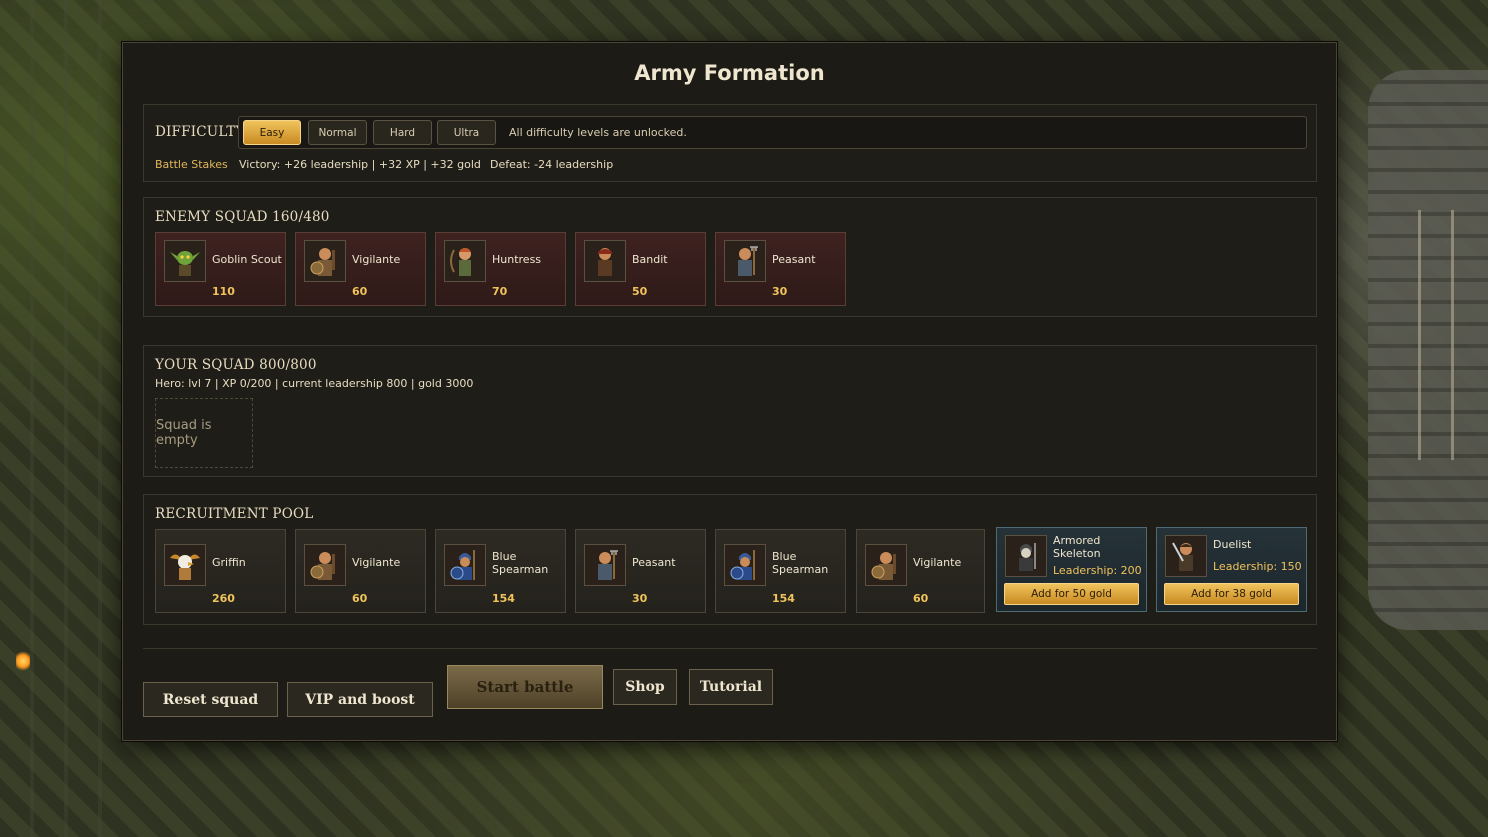 This screenshot has height=837, width=1488. Describe the element at coordinates (191, 164) in the screenshot. I see `battle-stakes-label: Battle Stakes` at that location.